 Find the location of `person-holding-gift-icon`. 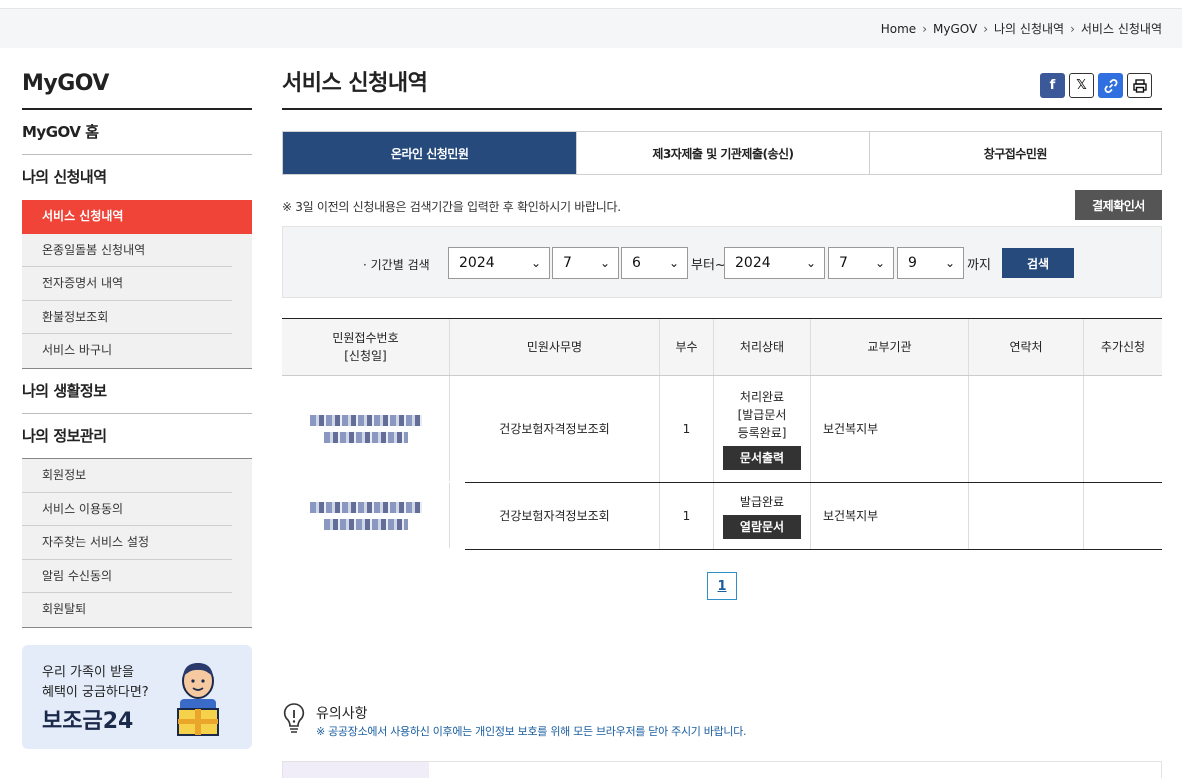

person-holding-gift-icon is located at coordinates (198, 699).